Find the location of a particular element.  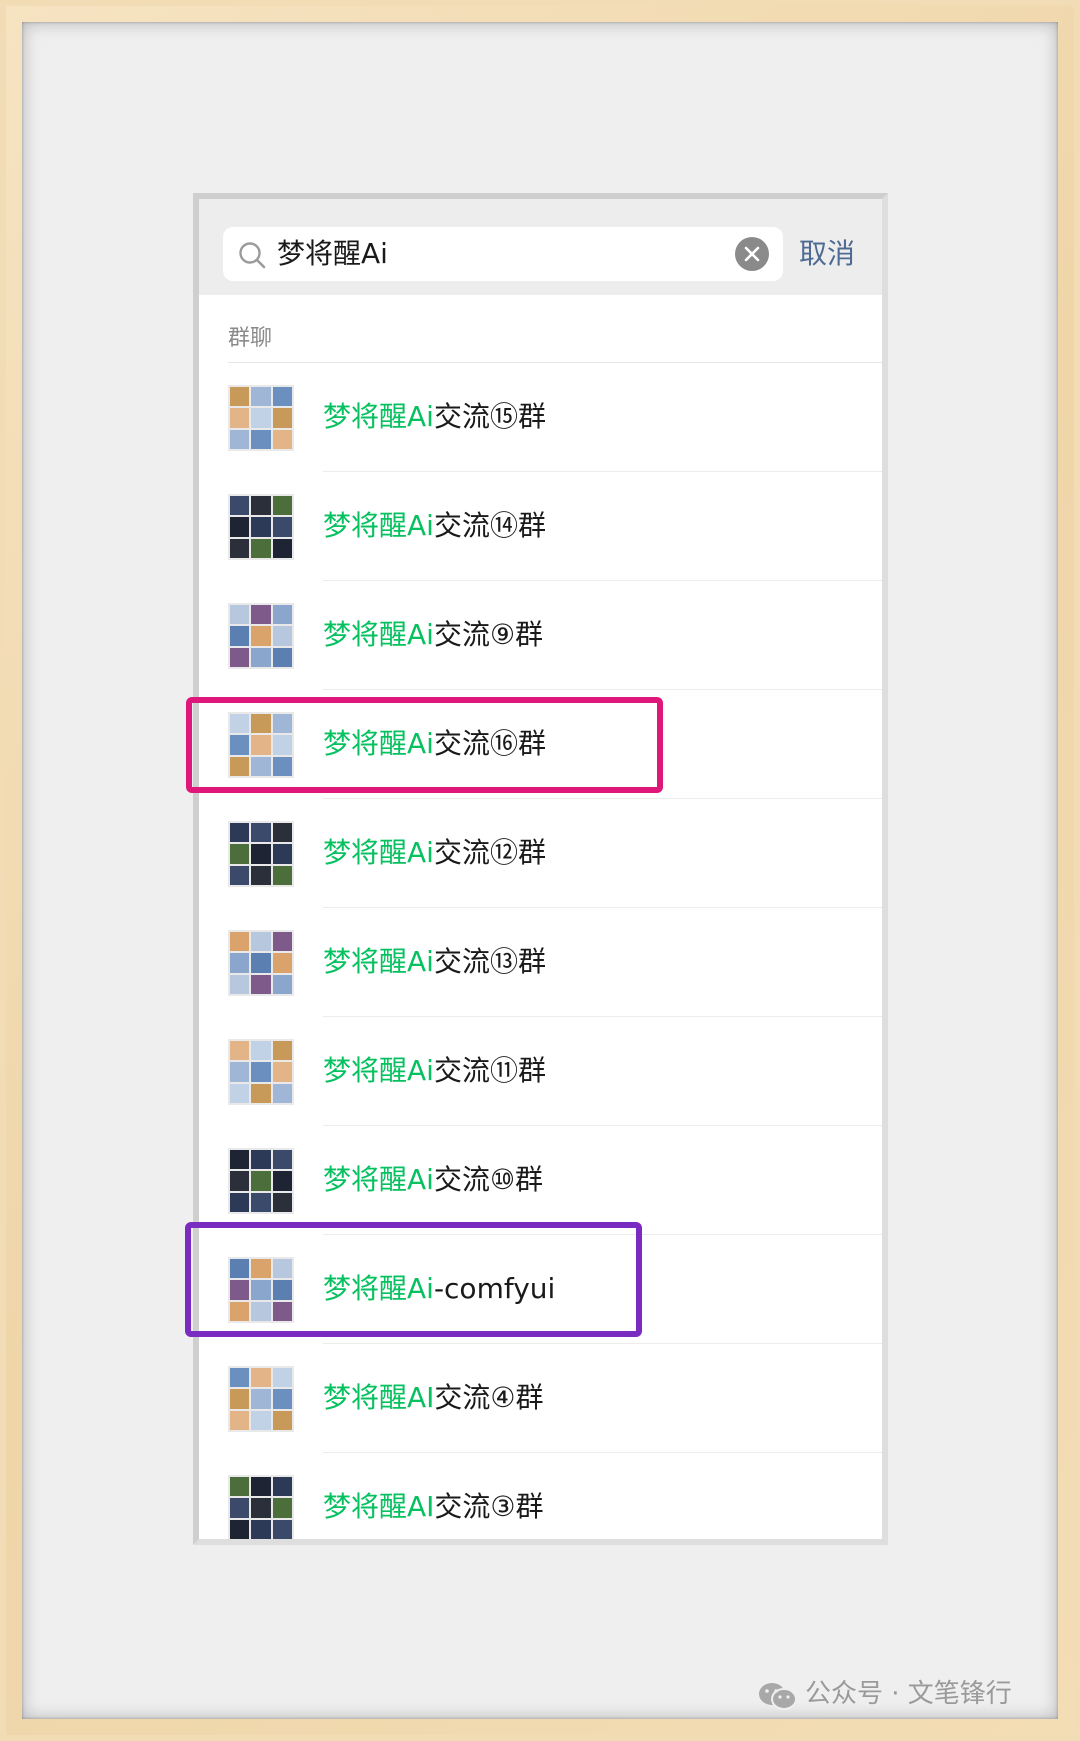

cancel-button: 取消 is located at coordinates (827, 254).